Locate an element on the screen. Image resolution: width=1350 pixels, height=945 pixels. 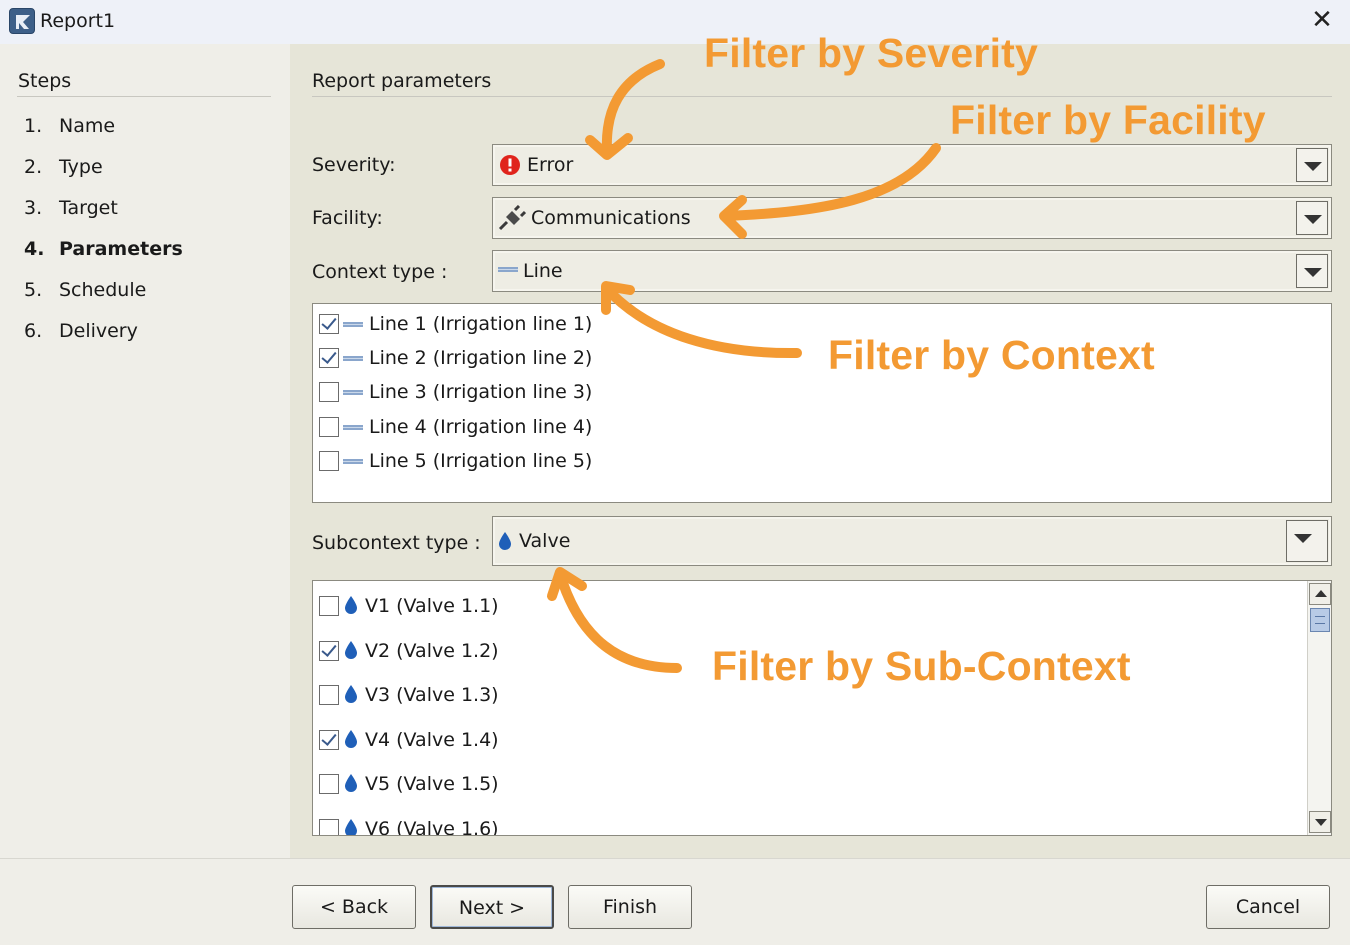
scrollbar is located at coordinates (1319, 708).